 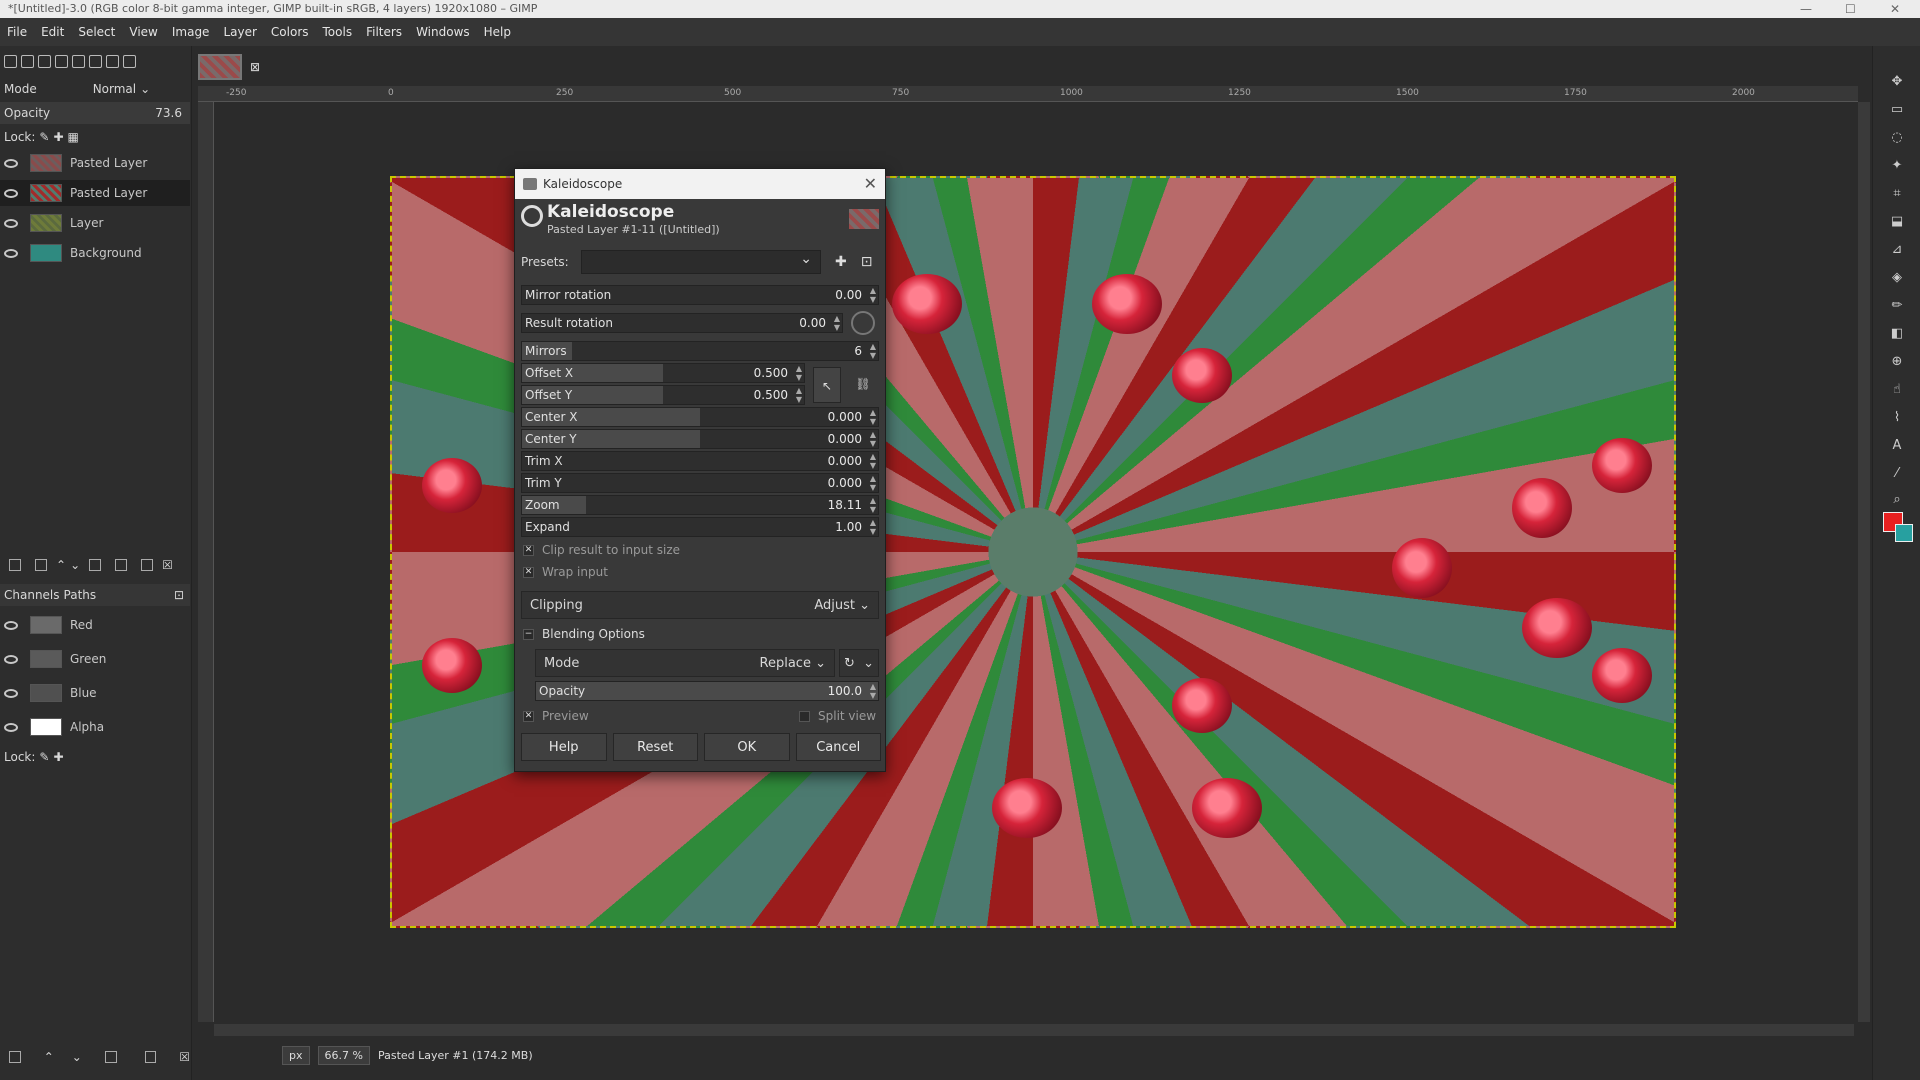 What do you see at coordinates (1034, 1030) in the screenshot?
I see `horizontal-scrollbar` at bounding box center [1034, 1030].